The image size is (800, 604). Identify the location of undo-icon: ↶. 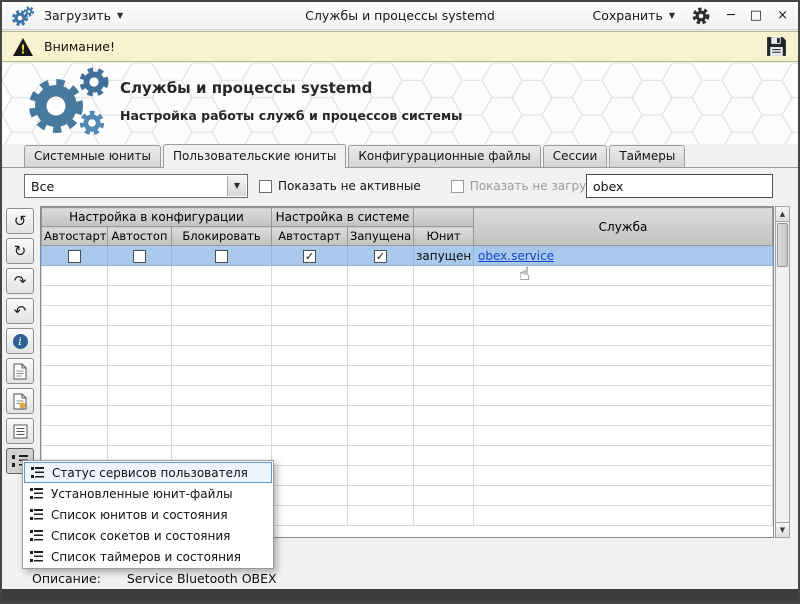
(20, 311).